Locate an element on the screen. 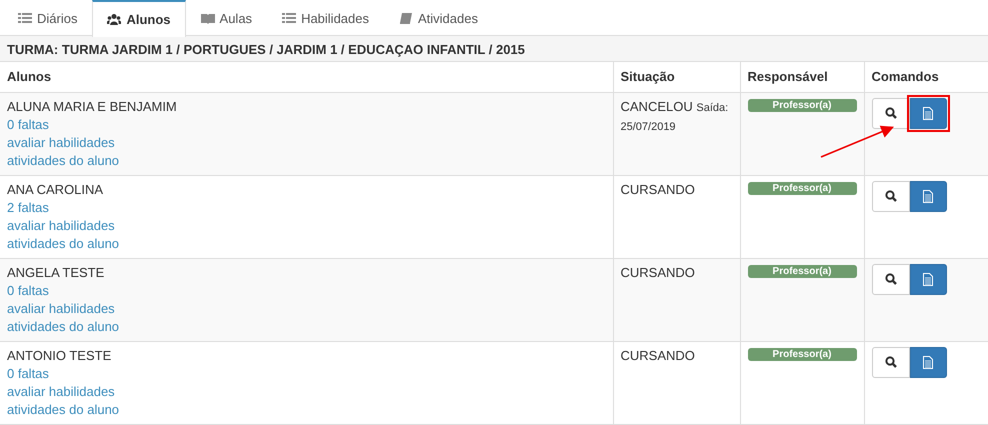 This screenshot has height=425, width=988. student-name: ANA CAROLINA is located at coordinates (55, 189).